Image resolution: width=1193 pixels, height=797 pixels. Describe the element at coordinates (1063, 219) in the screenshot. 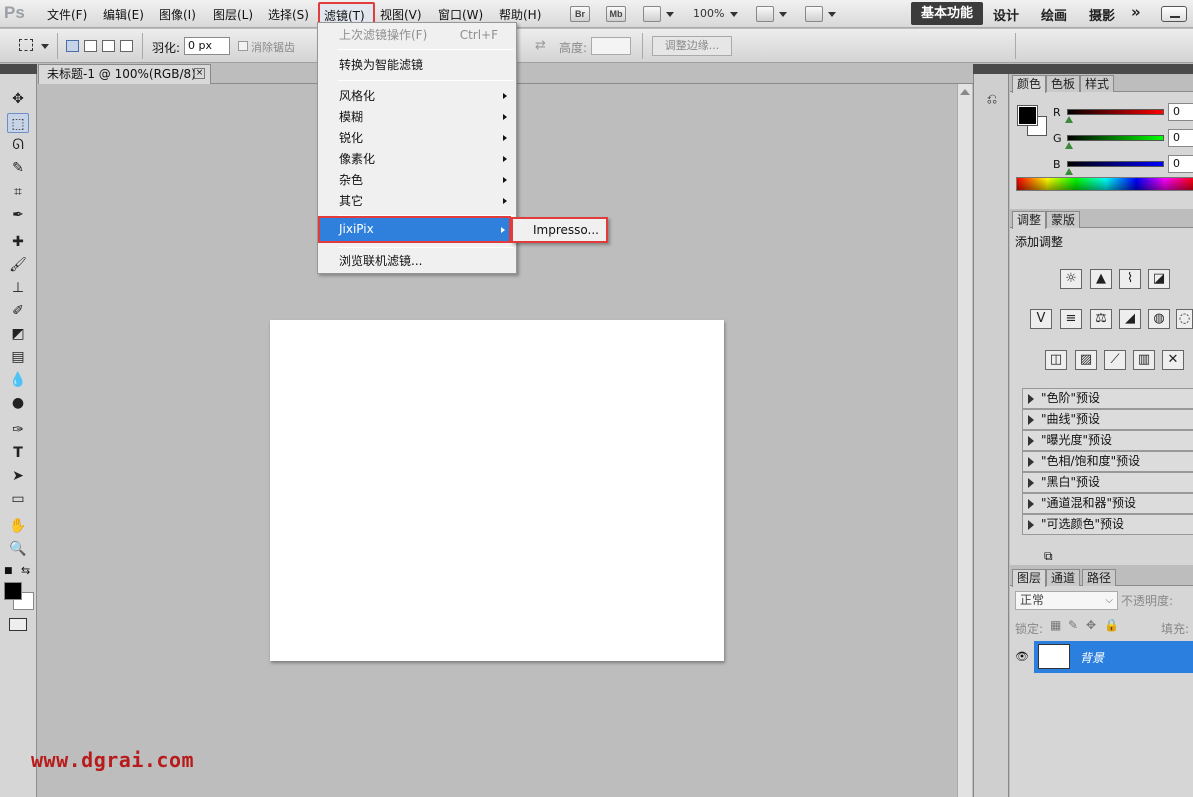

I see `tab-masks: 蒙版` at that location.